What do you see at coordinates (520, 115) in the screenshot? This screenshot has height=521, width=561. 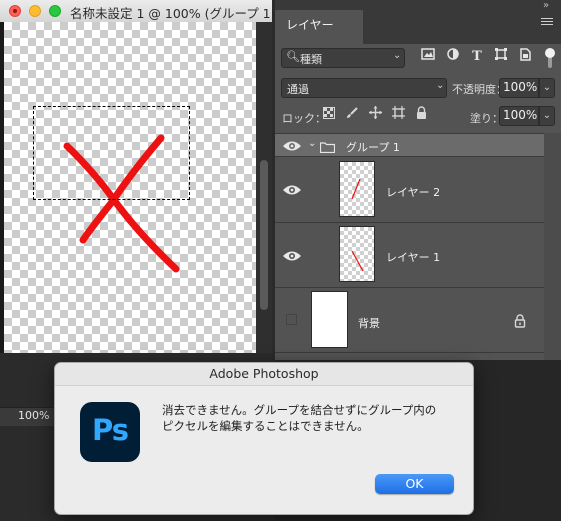 I see `fill-value: 100%` at bounding box center [520, 115].